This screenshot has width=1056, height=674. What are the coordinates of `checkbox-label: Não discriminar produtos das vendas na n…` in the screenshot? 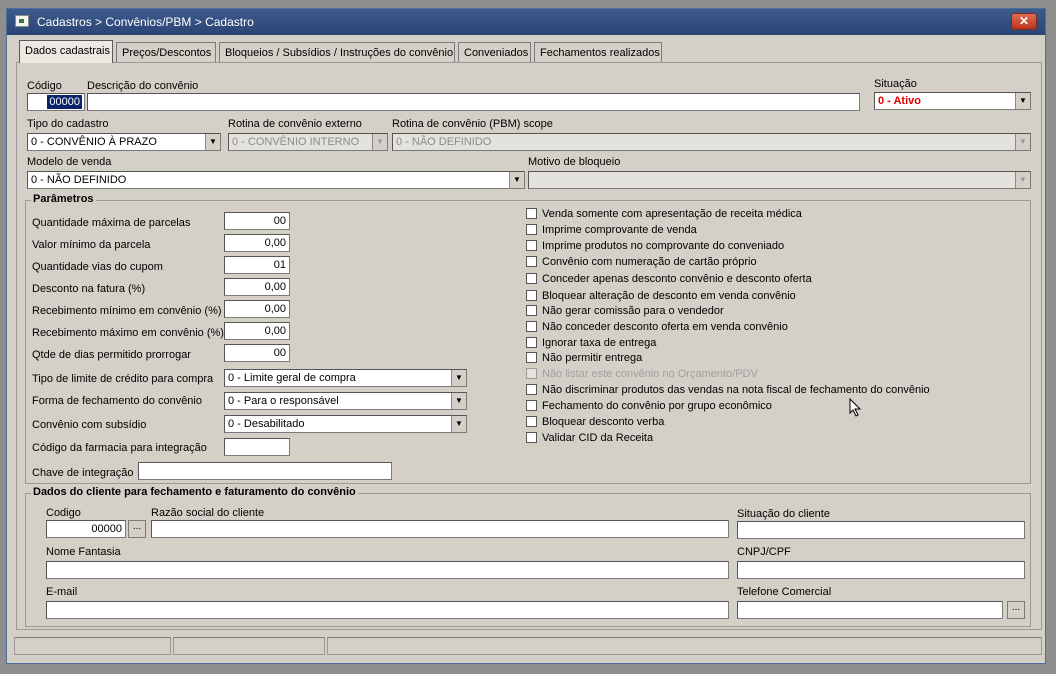 It's located at (736, 390).